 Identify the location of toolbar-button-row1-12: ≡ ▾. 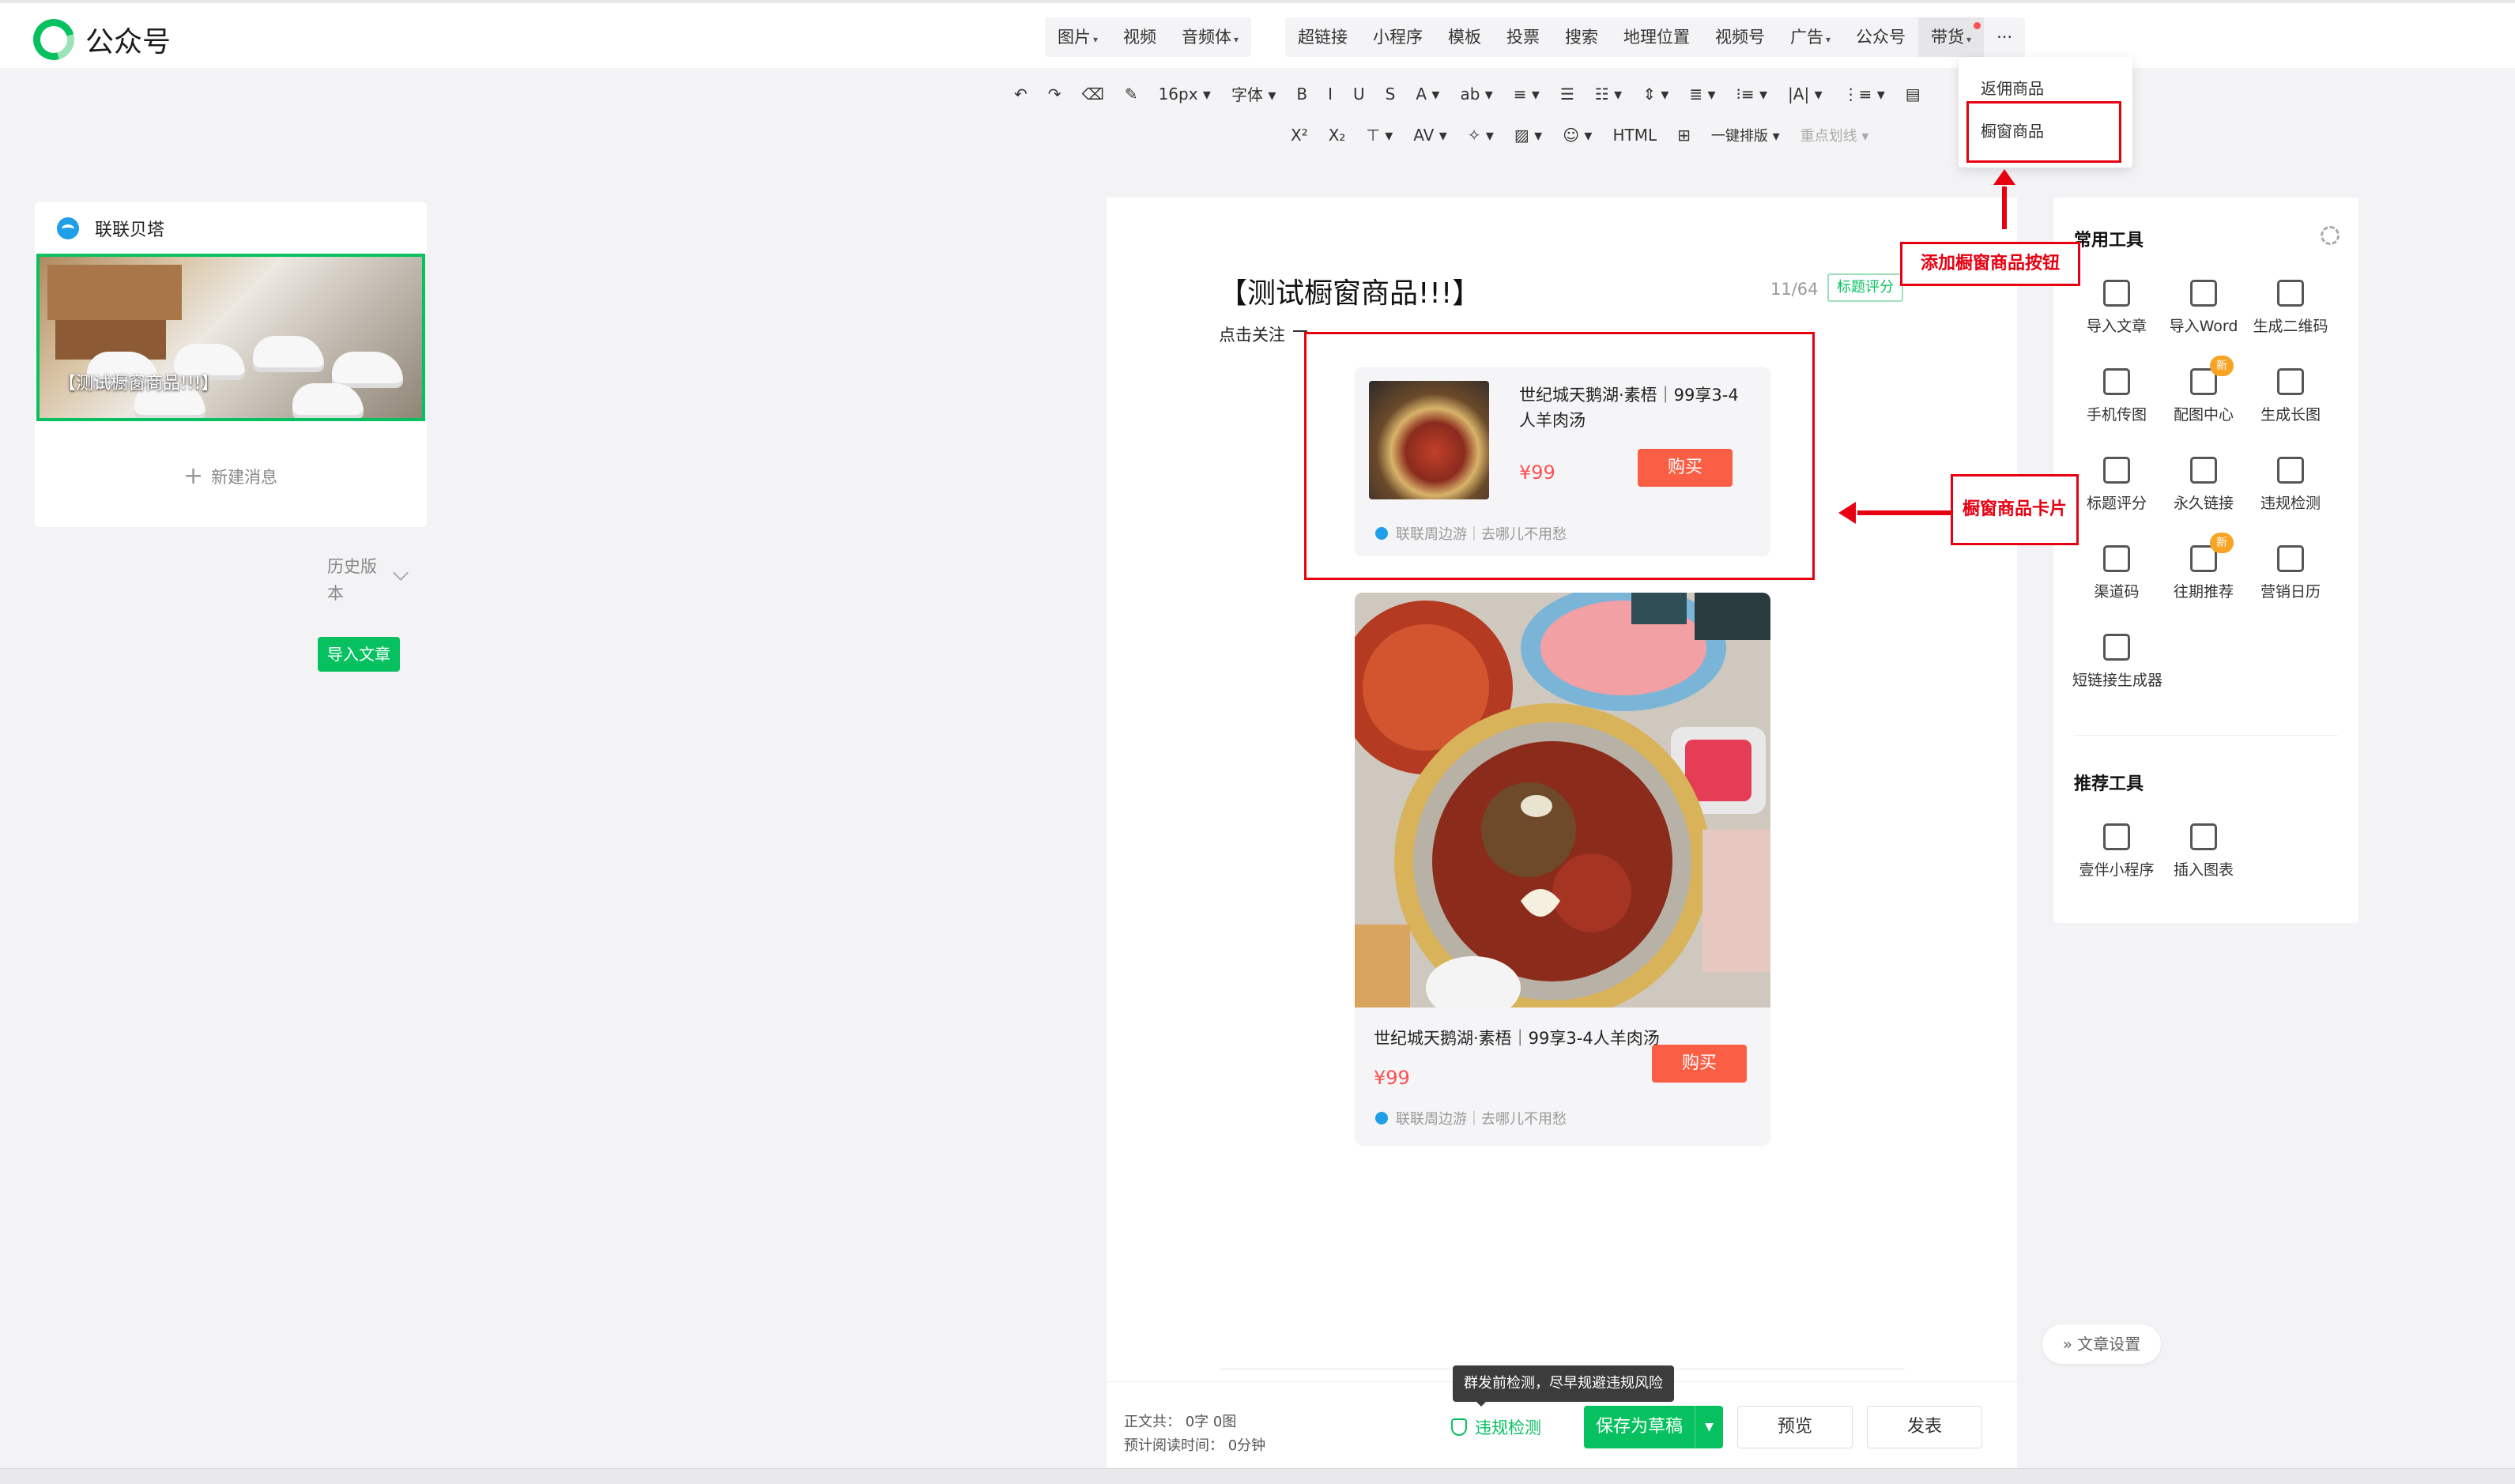
(1526, 94).